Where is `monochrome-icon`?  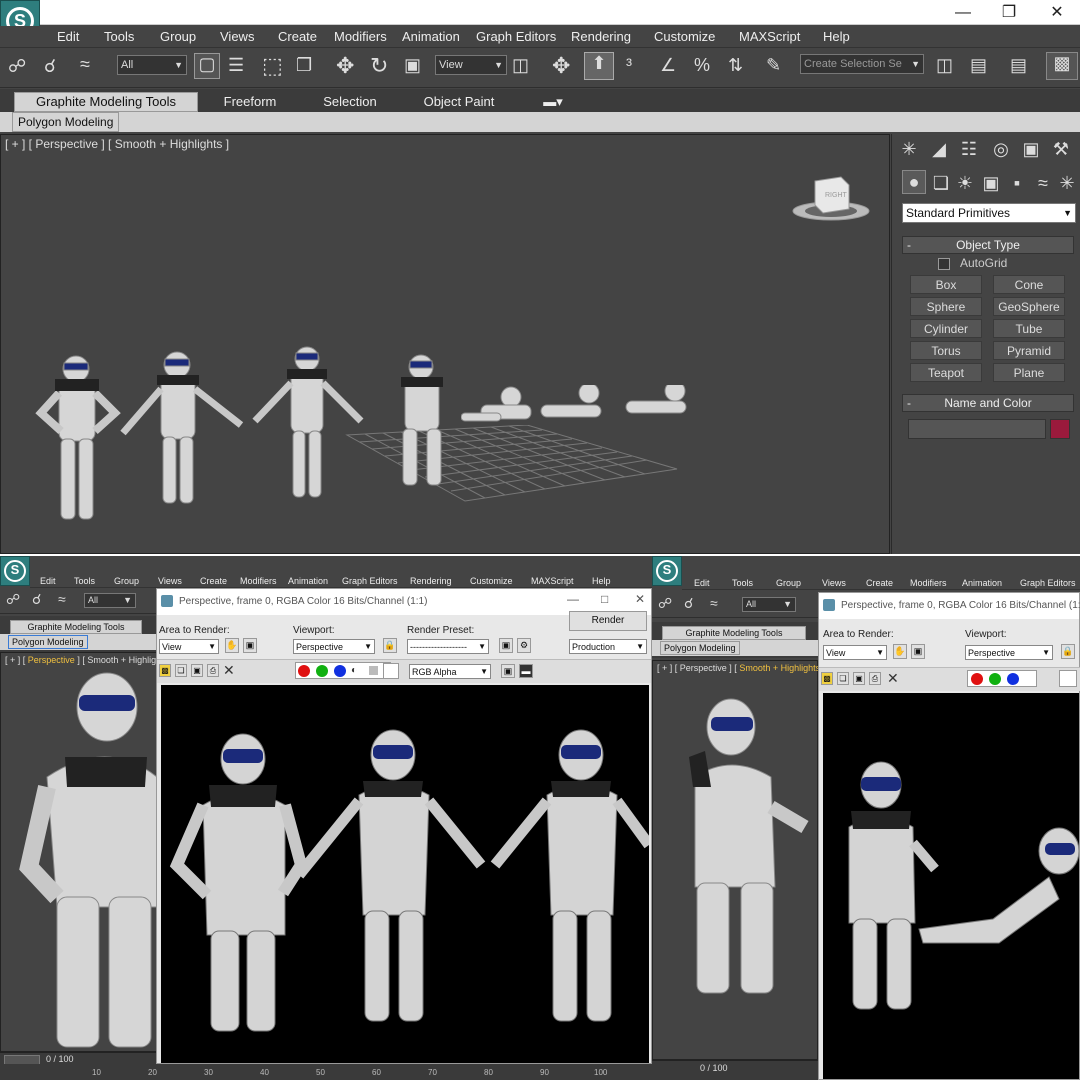 monochrome-icon is located at coordinates (373, 670).